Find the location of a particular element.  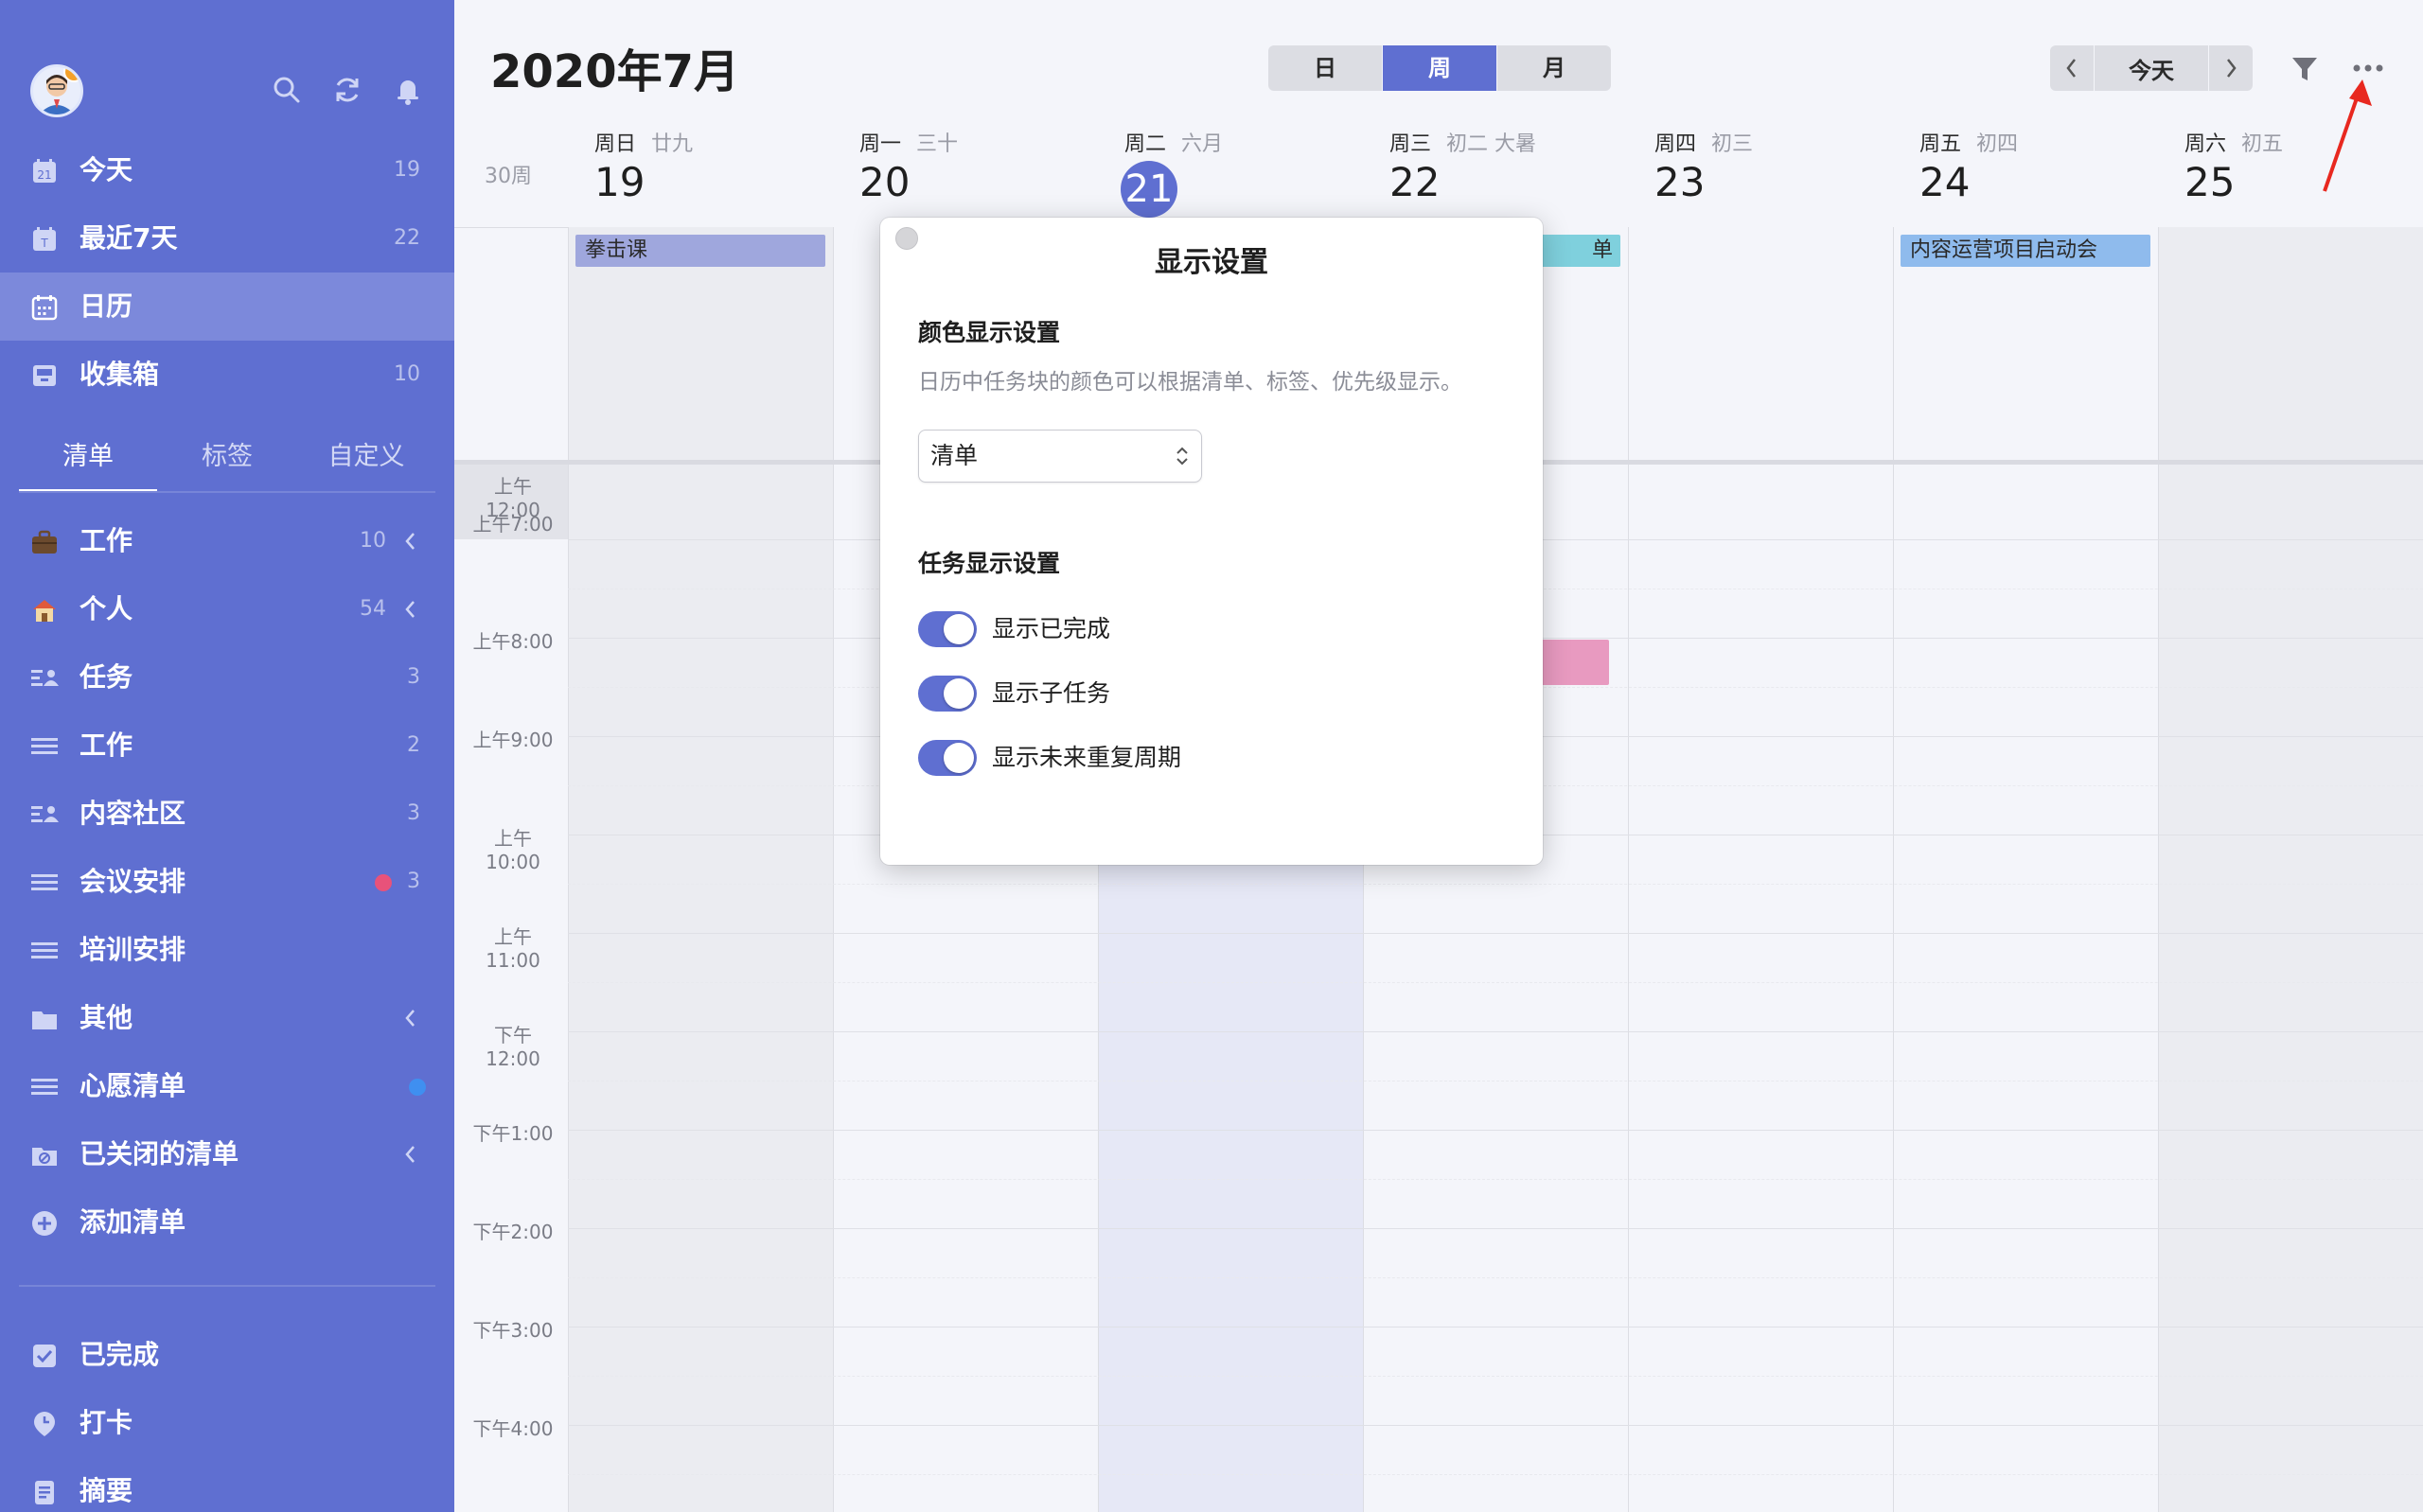

day-header-sat: 周六 初五 25 is located at coordinates (2303, 175).